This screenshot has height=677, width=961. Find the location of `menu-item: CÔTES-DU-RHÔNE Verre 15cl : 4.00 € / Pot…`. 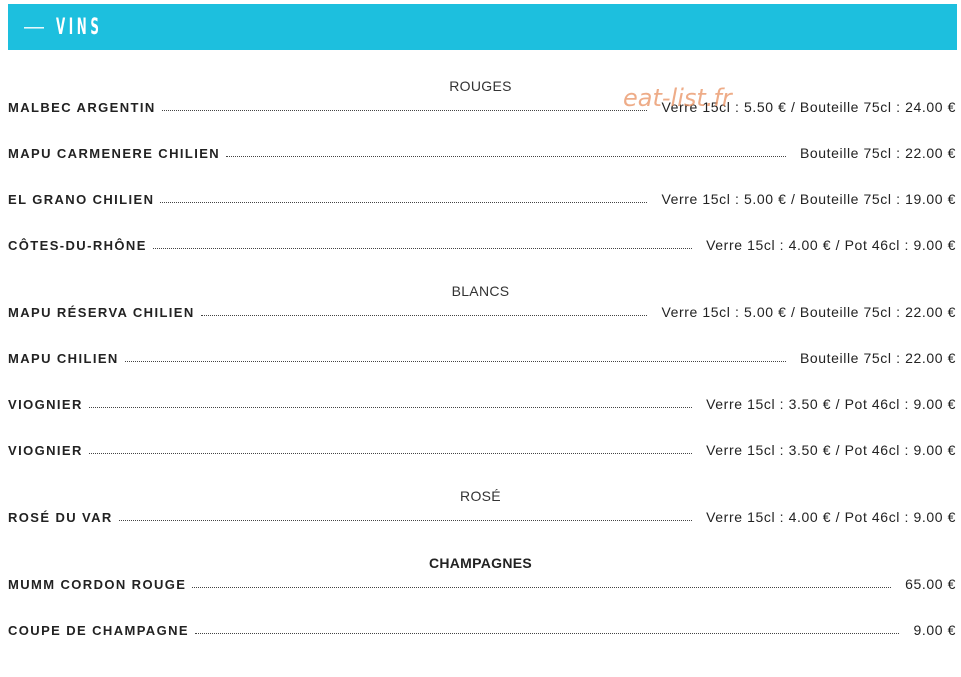

menu-item: CÔTES-DU-RHÔNE Verre 15cl : 4.00 € / Pot… is located at coordinates (482, 245).